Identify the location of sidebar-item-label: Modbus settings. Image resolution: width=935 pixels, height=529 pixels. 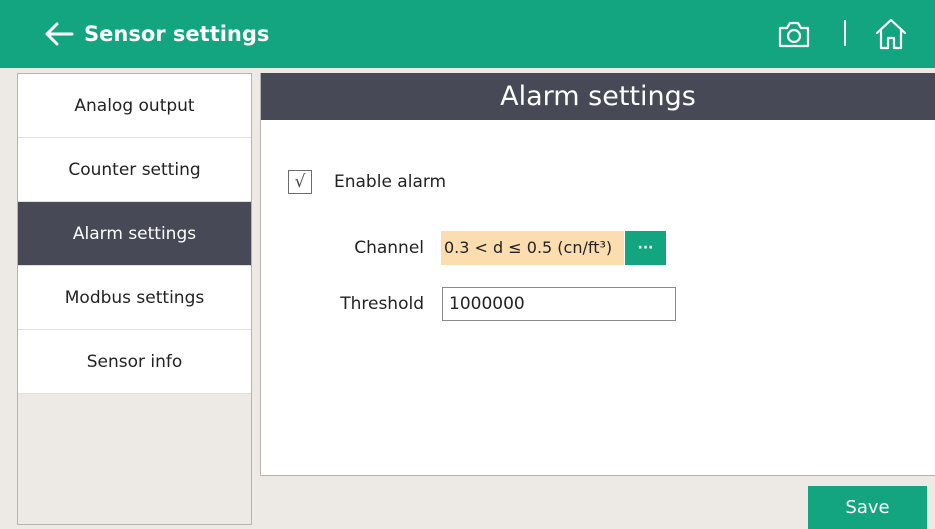
(134, 297).